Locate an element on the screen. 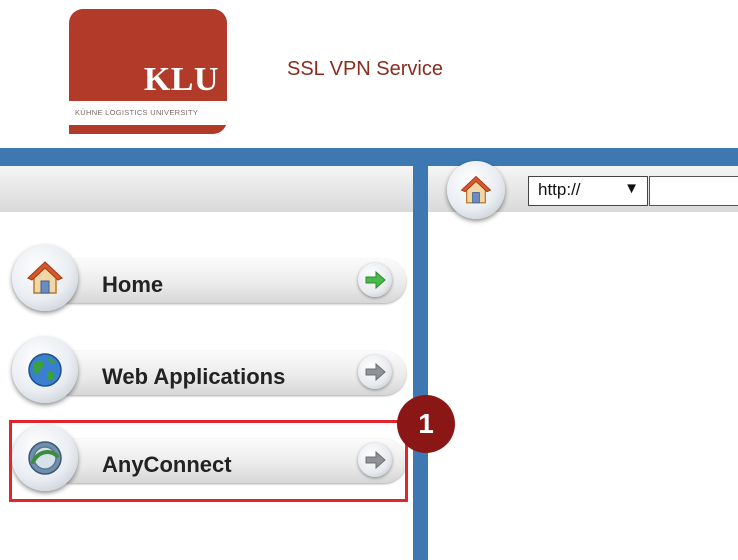 The image size is (738, 560). logo-subtext: KÜHNE LOGISTICS UNIVERSITY is located at coordinates (137, 112).